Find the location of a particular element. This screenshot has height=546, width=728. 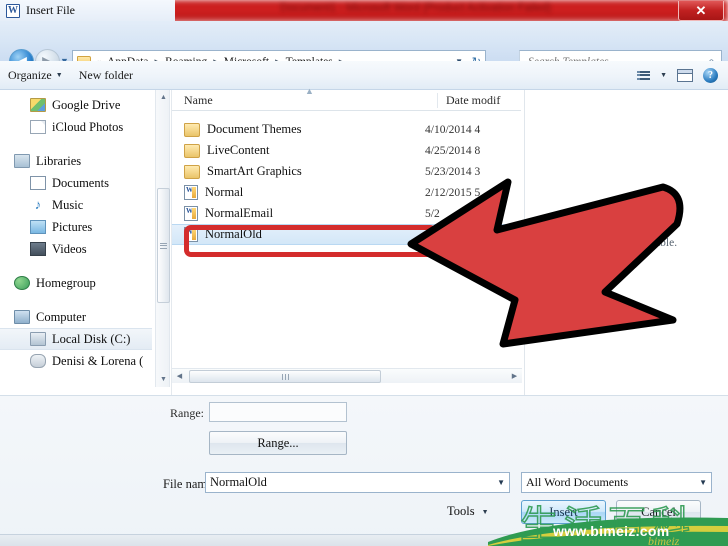

file-name-cell: LiveContent is located at coordinates (298, 150).